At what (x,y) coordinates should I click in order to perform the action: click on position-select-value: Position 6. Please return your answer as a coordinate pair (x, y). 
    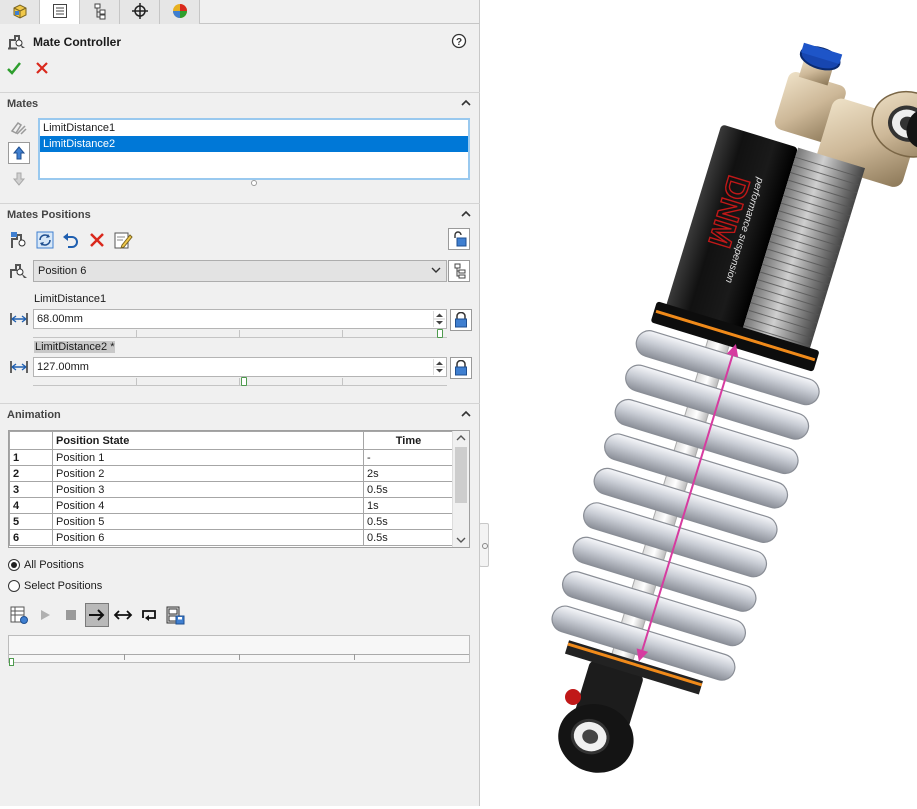
    Looking at the image, I should click on (62, 271).